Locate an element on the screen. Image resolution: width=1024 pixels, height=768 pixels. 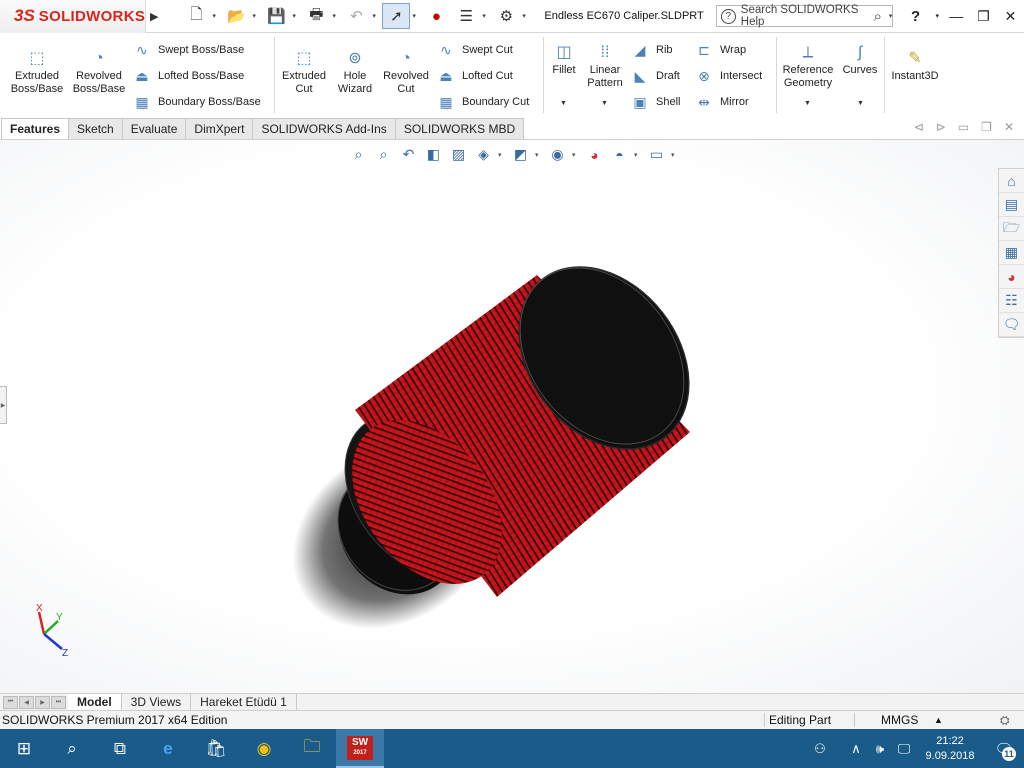
doc-minimize-icon: ▭ is located at coordinates (963, 127).